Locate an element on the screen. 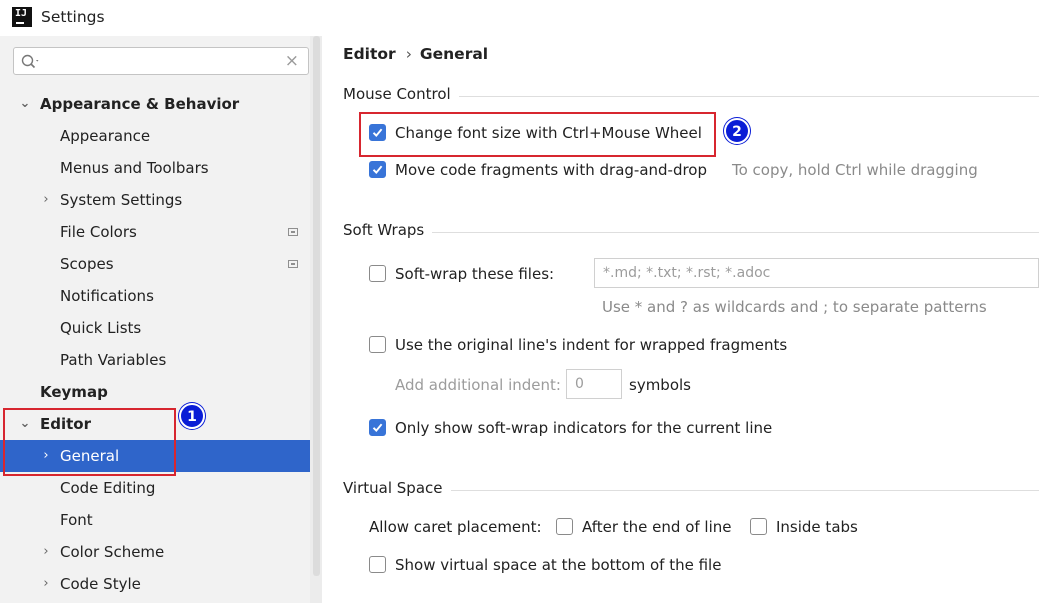 Image resolution: width=1039 pixels, height=603 pixels. additional-indent-field: 0 is located at coordinates (594, 384).